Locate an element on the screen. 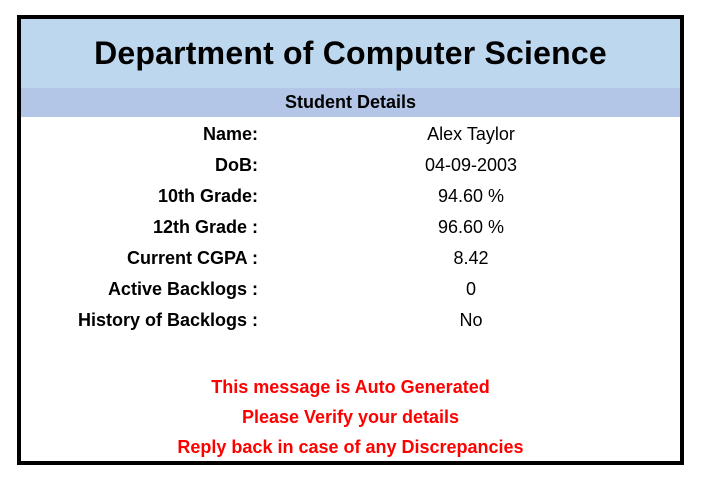  section-title: Student Details is located at coordinates (350, 102).